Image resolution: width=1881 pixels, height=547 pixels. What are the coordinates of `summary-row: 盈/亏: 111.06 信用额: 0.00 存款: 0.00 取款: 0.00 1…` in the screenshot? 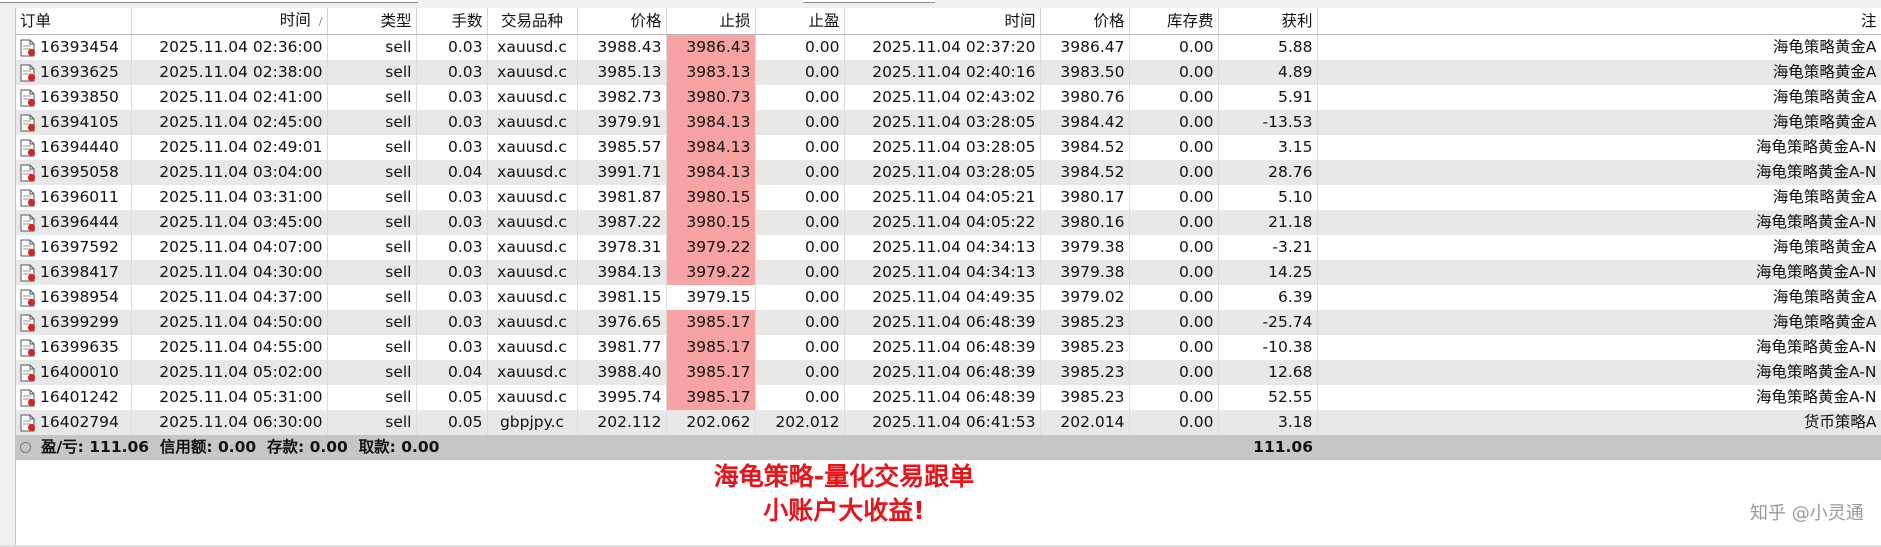 It's located at (948, 447).